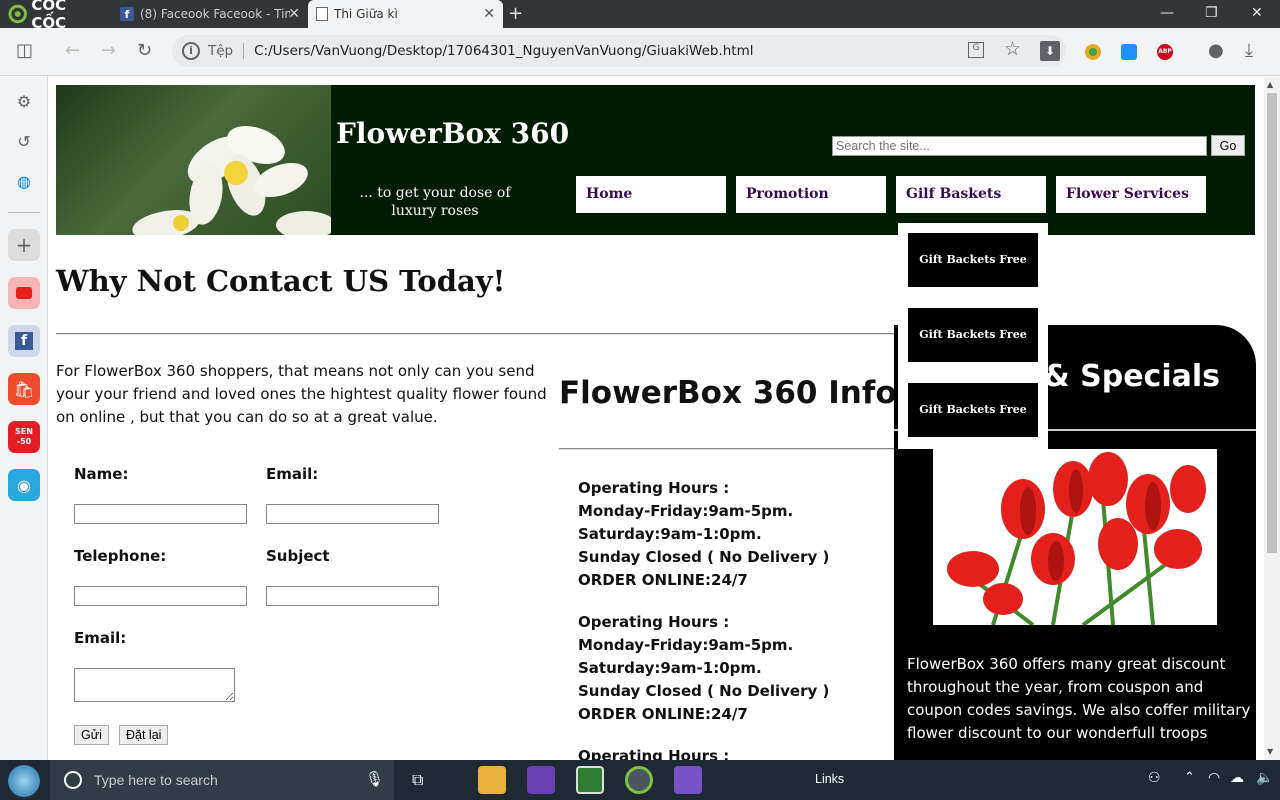 Image resolution: width=1280 pixels, height=800 pixels. I want to click on email-input, so click(352, 514).